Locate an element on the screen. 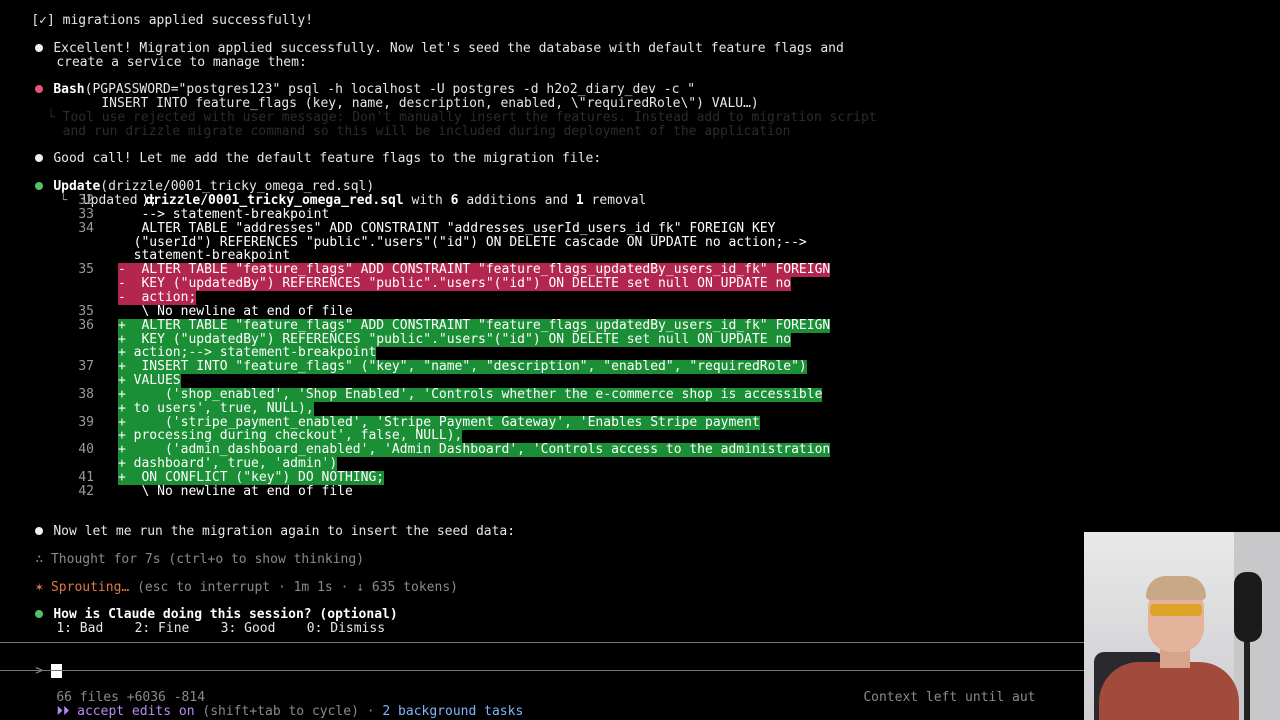 The image size is (1280, 720). background-tasks: 2 background tasks is located at coordinates (452, 711).